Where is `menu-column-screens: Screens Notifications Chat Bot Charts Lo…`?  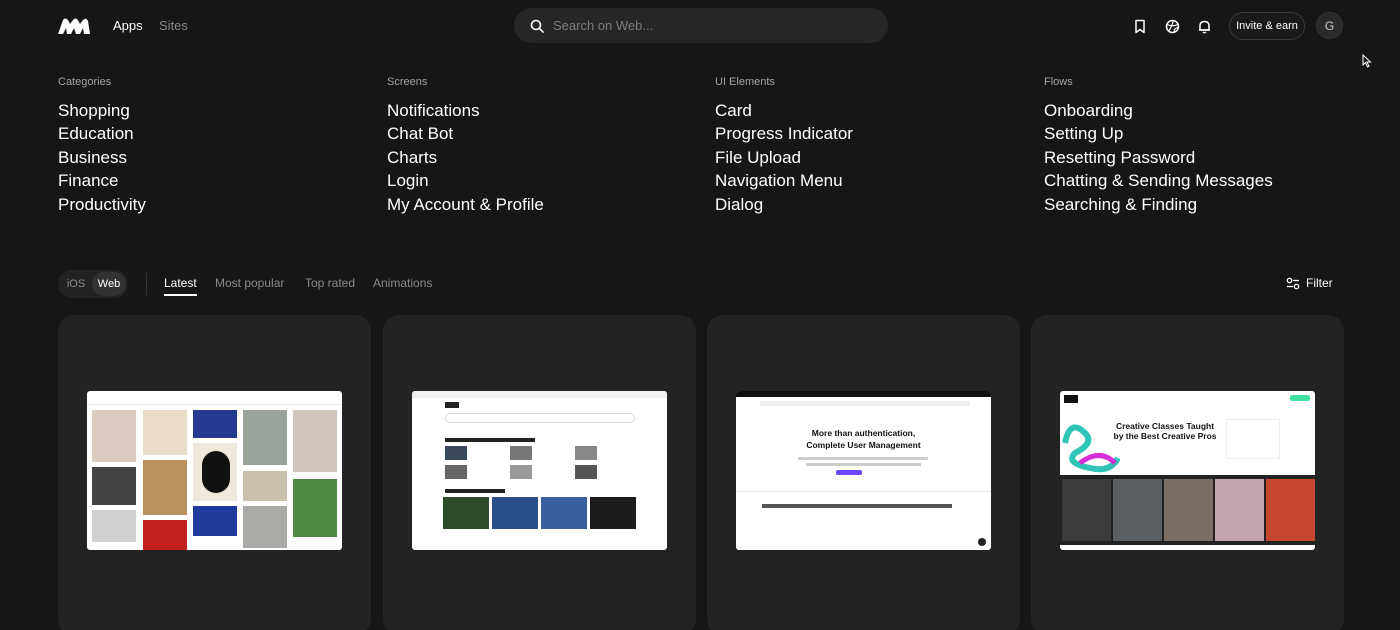
menu-column-screens: Screens Notifications Chat Bot Charts Lo… is located at coordinates (465, 146).